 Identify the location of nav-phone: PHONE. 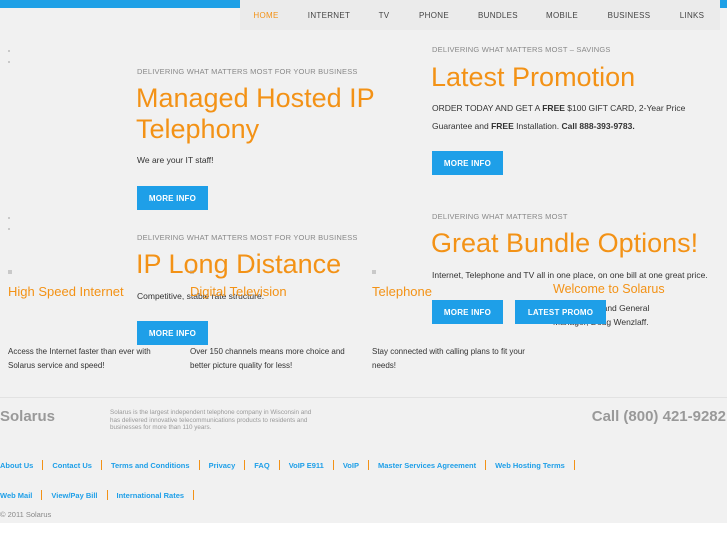
(434, 15).